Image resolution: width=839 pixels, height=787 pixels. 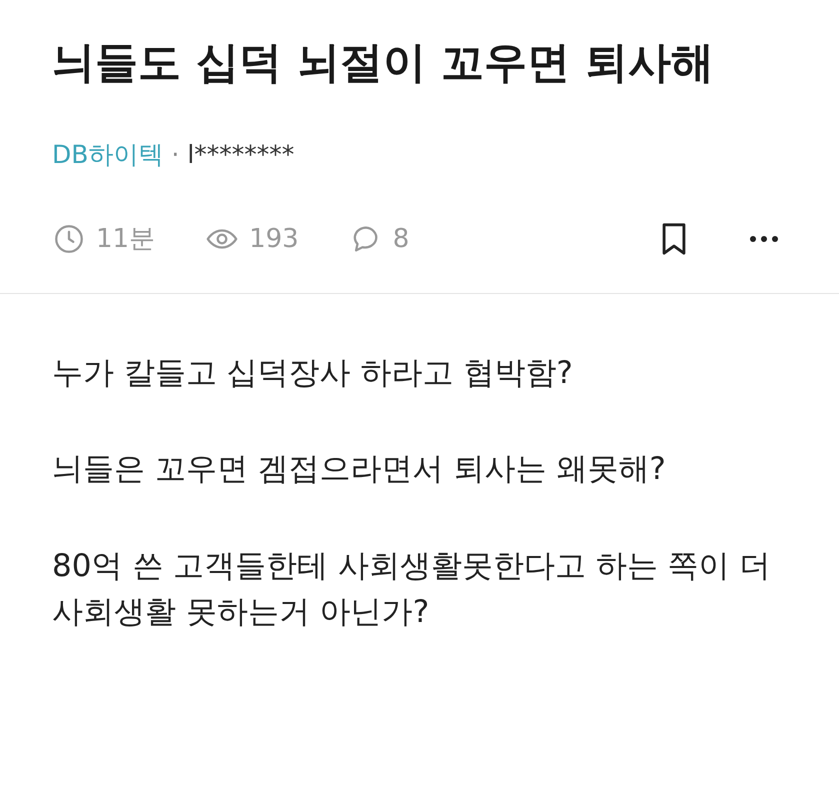 I want to click on view-count: 193, so click(x=274, y=239).